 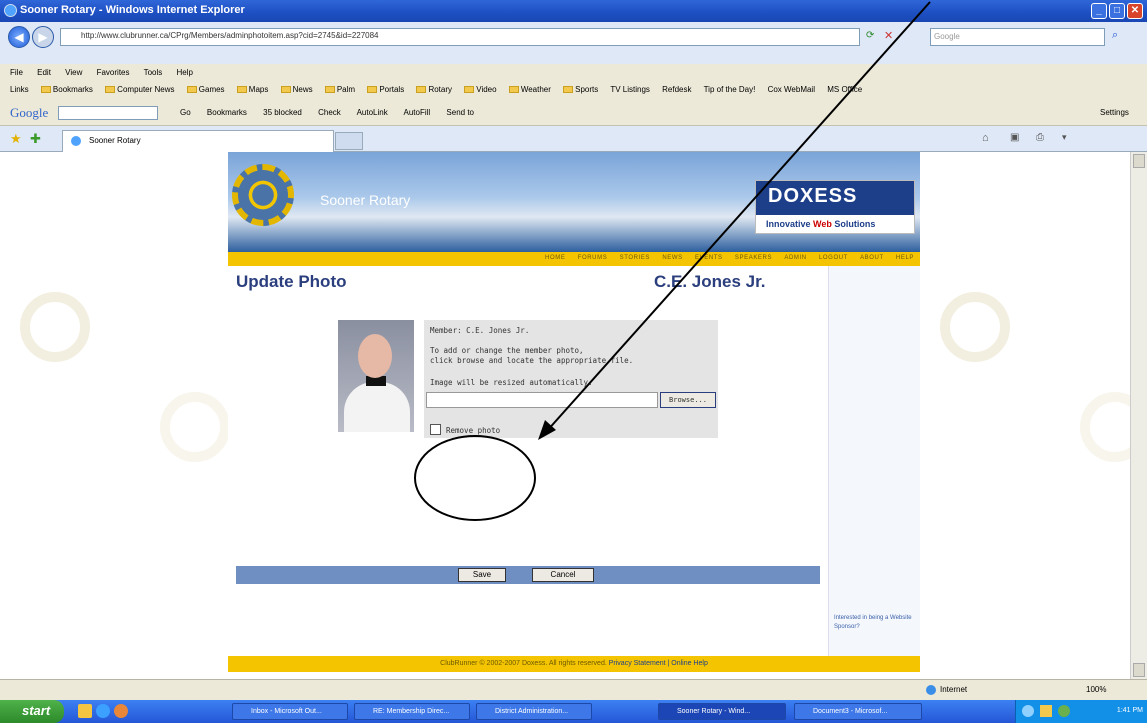 What do you see at coordinates (730, 89) in the screenshot?
I see `link-tip-of-the-day: Tip of the Day!` at bounding box center [730, 89].